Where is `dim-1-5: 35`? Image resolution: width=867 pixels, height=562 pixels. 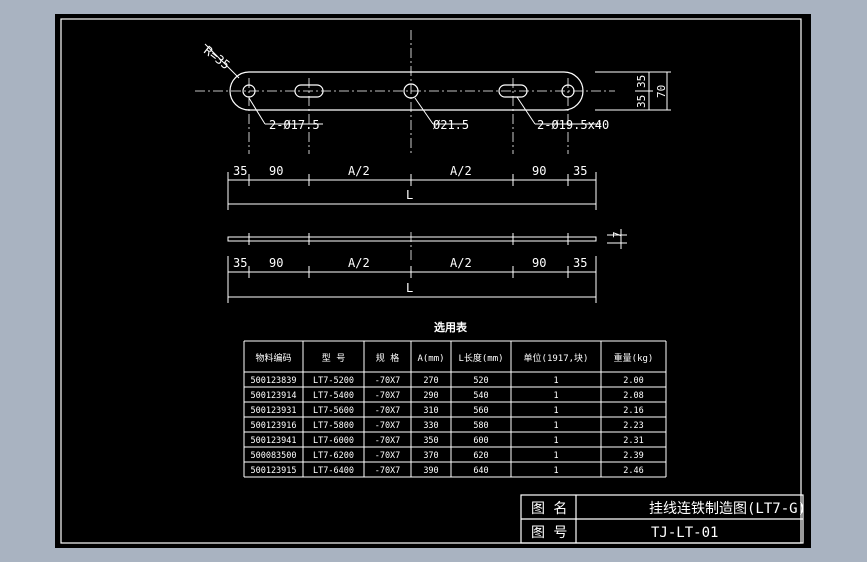 dim-1-5: 35 is located at coordinates (580, 171).